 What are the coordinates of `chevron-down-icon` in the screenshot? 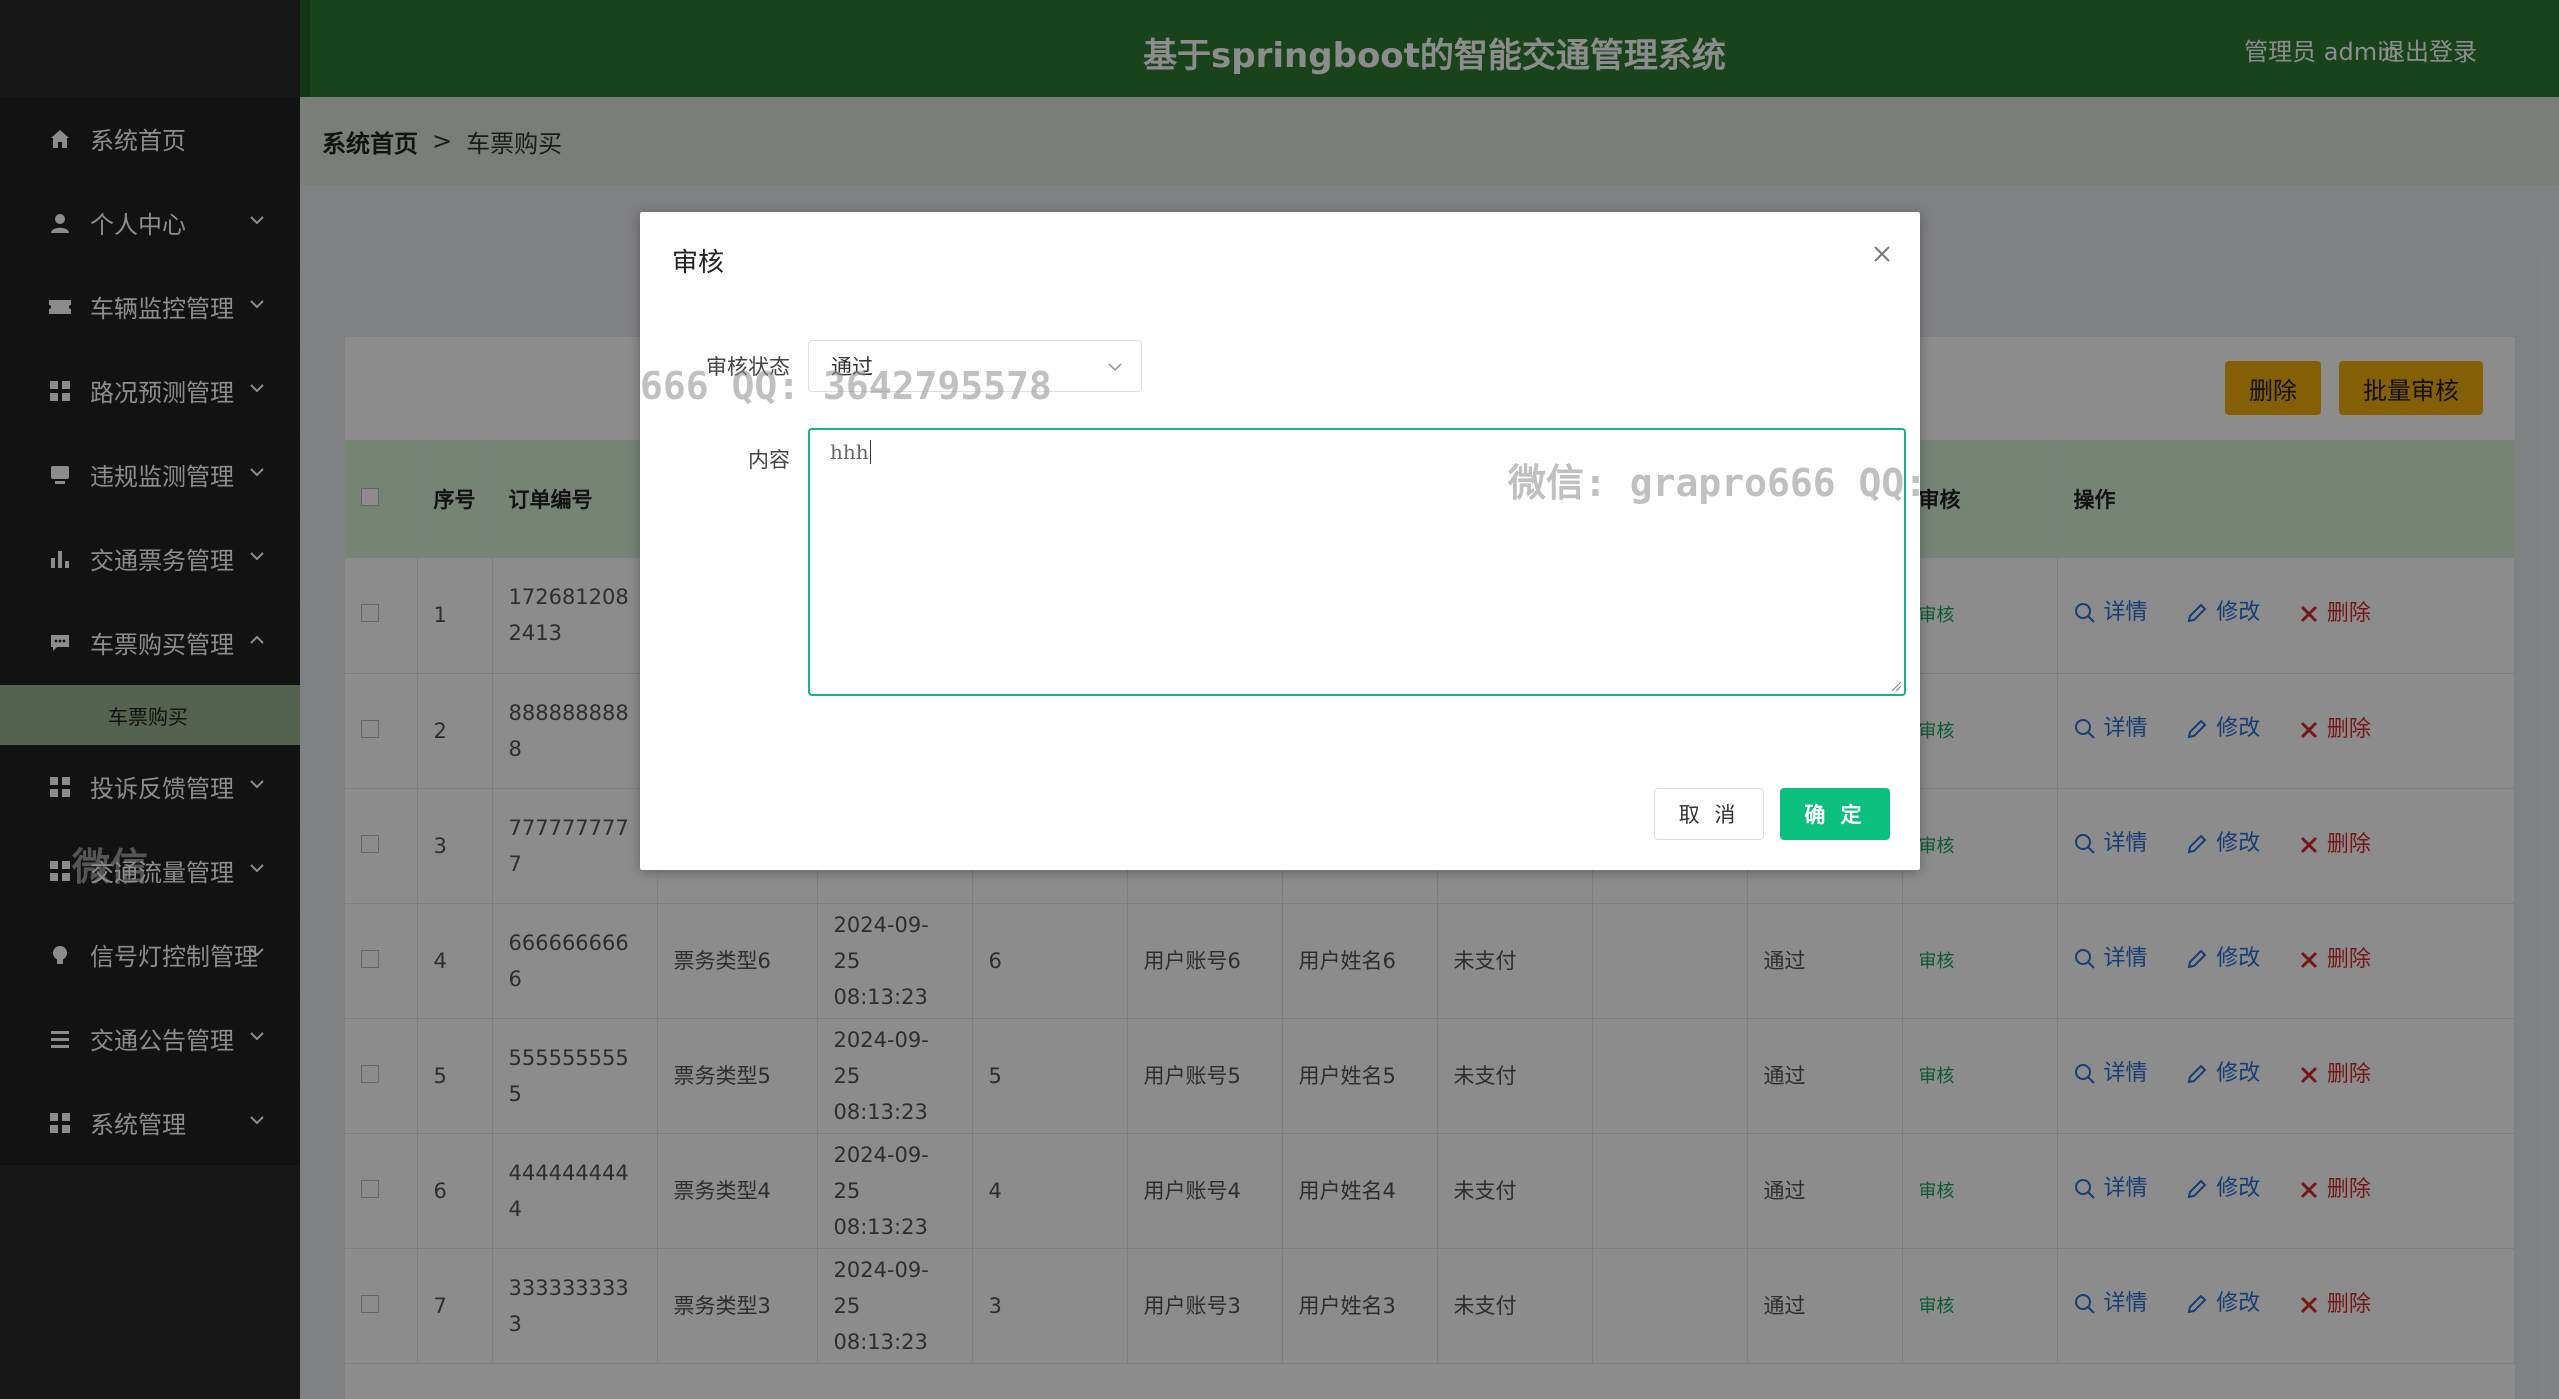 It's located at (1115, 367).